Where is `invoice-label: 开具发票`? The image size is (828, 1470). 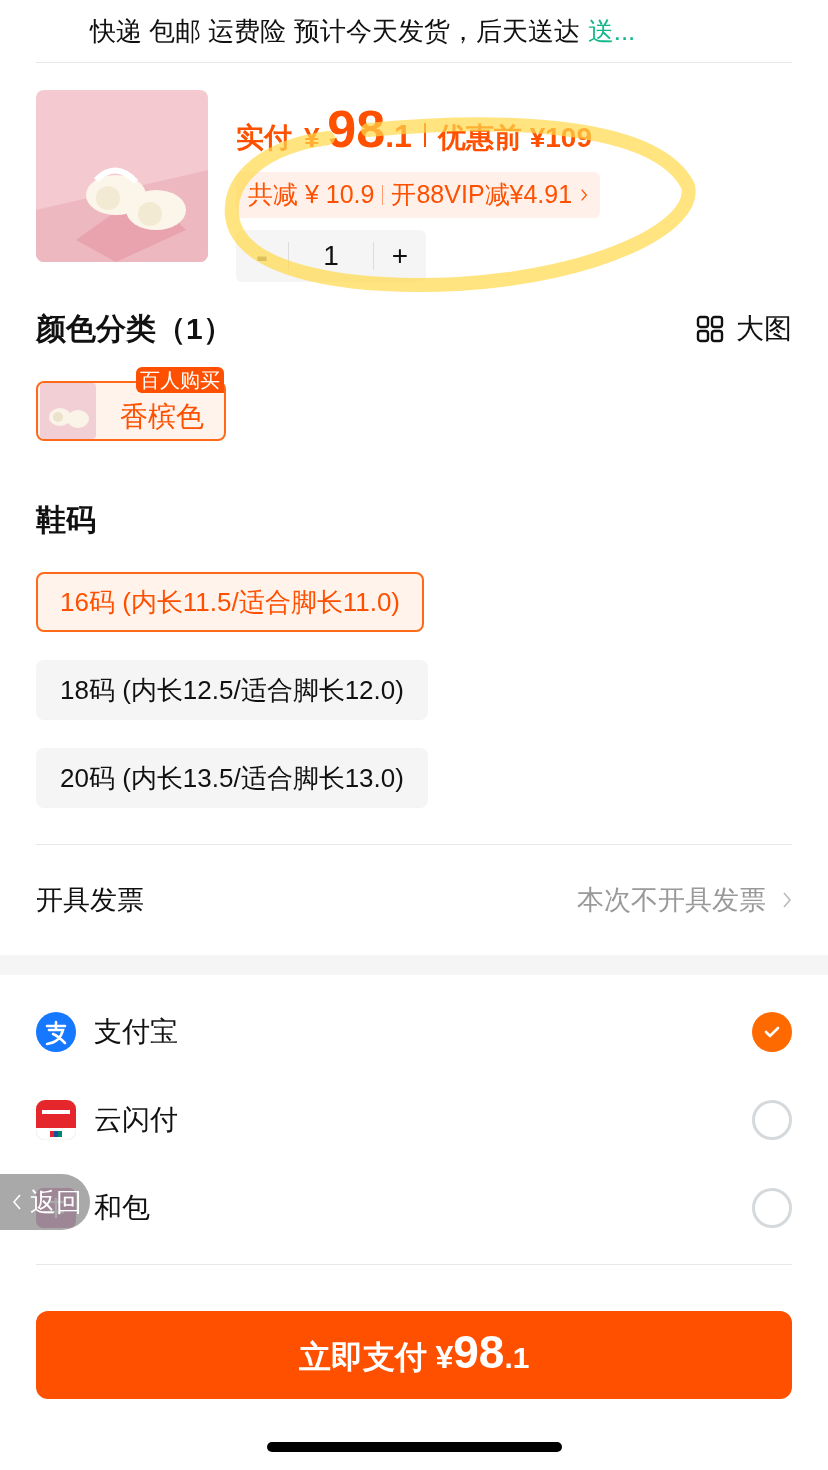
invoice-label: 开具发票 is located at coordinates (90, 900).